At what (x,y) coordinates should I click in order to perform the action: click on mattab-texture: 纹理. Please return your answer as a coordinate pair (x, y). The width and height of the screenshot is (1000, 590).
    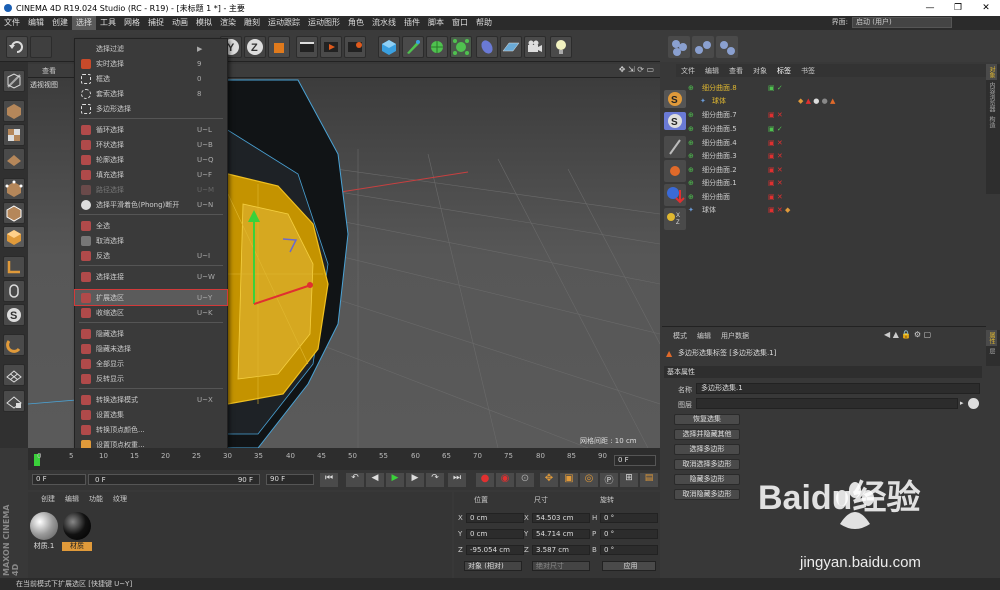
    Looking at the image, I should click on (120, 499).